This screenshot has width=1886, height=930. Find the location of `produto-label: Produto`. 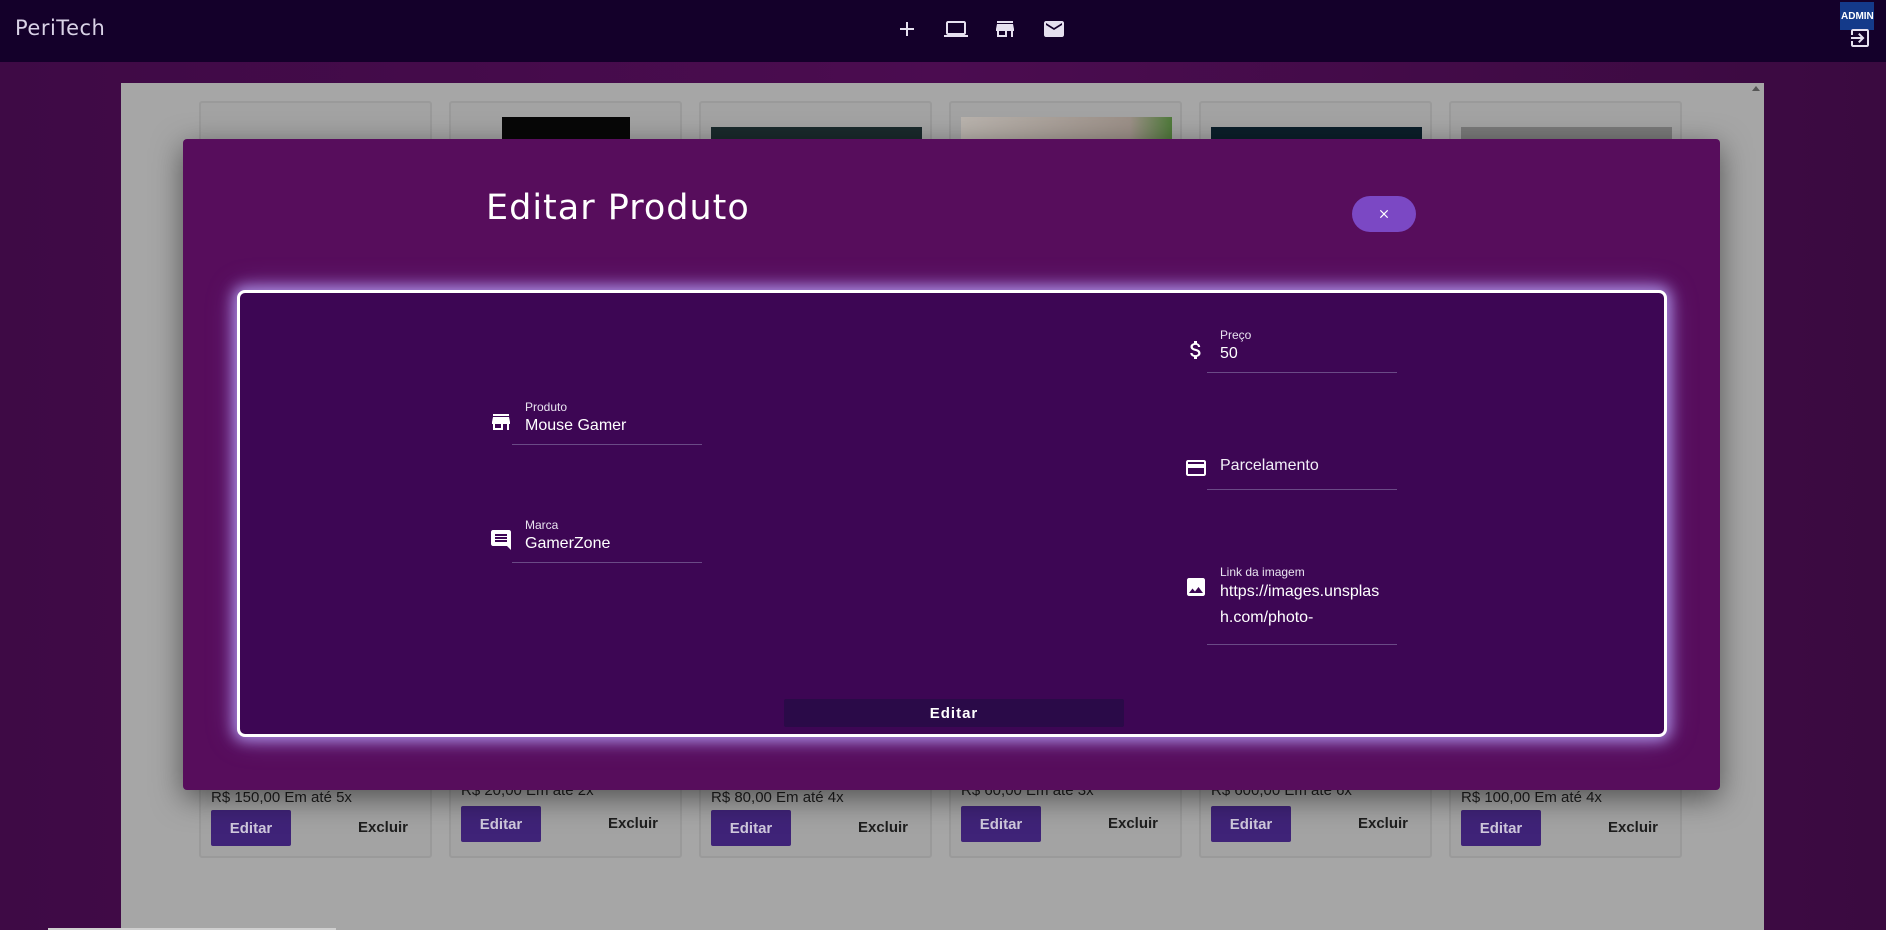

produto-label: Produto is located at coordinates (546, 407).